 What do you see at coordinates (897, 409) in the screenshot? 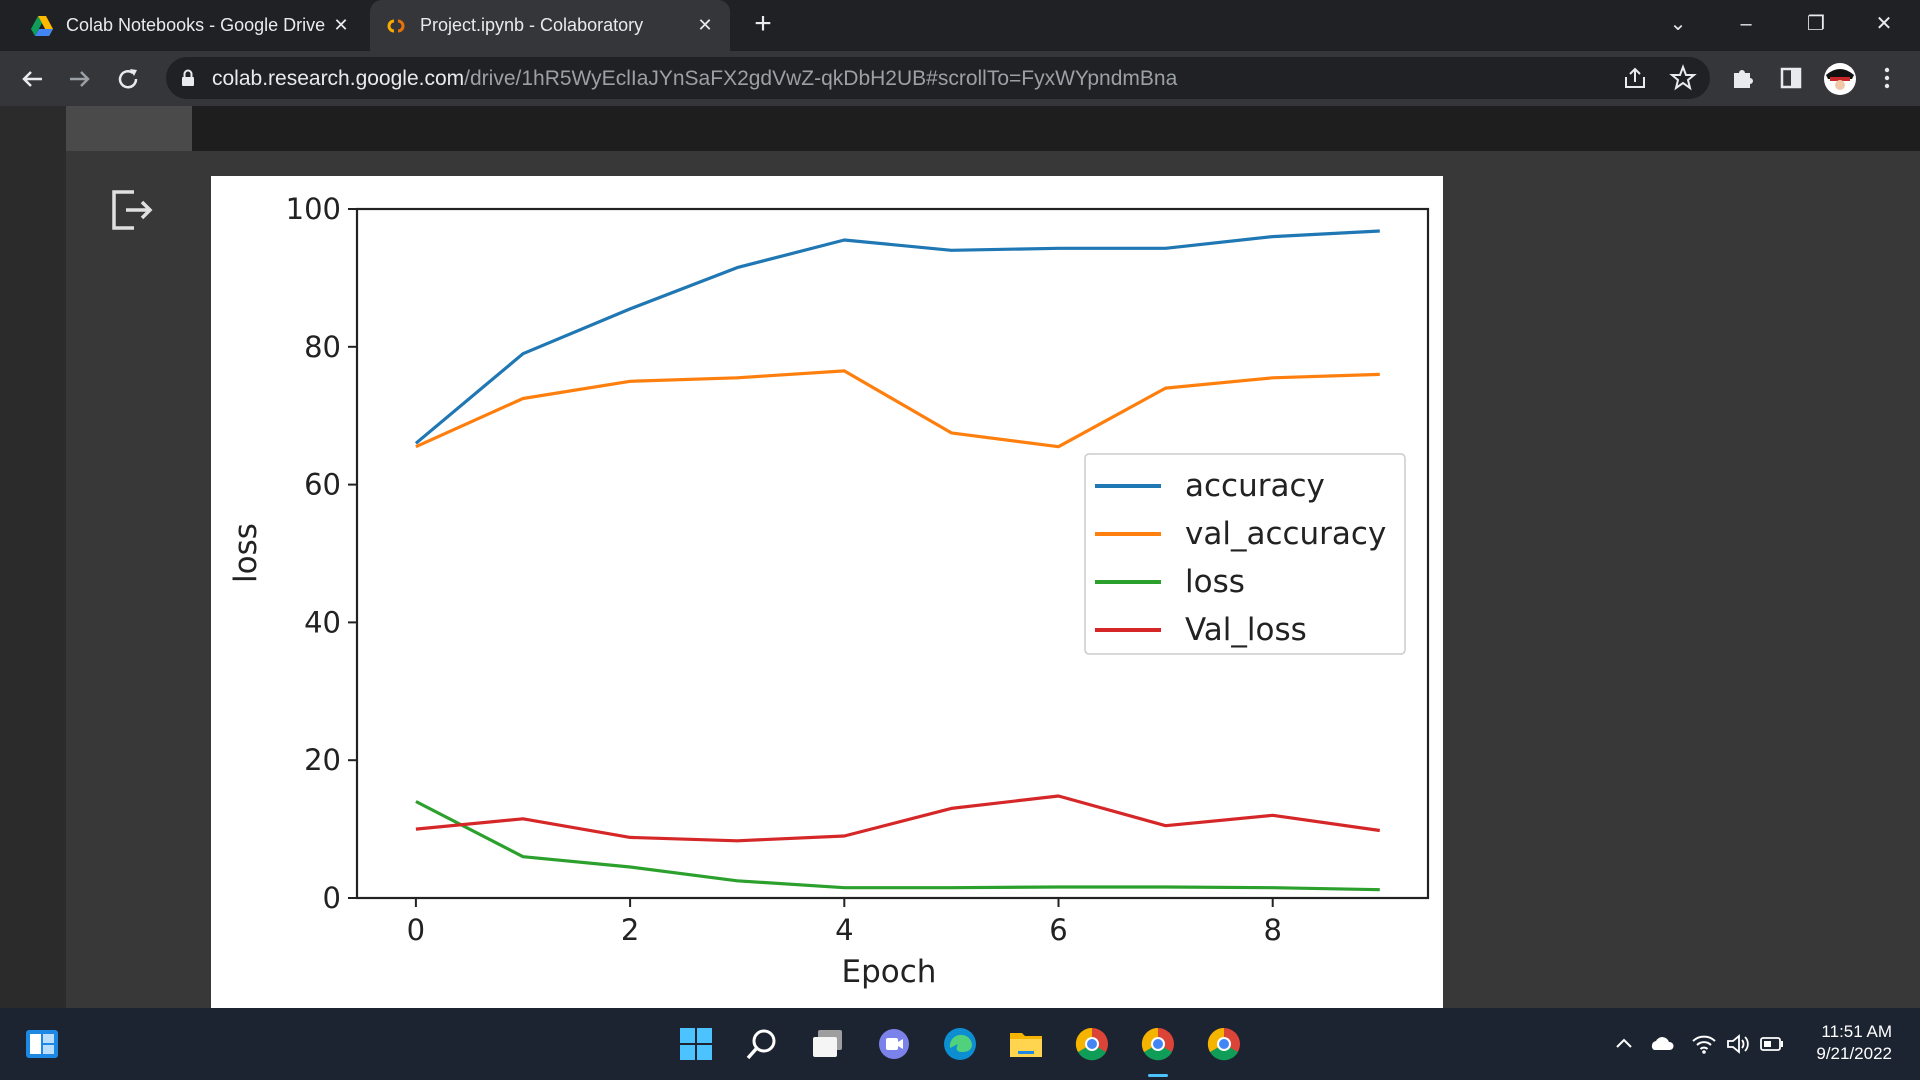
I see `series-line-val_accuracy` at bounding box center [897, 409].